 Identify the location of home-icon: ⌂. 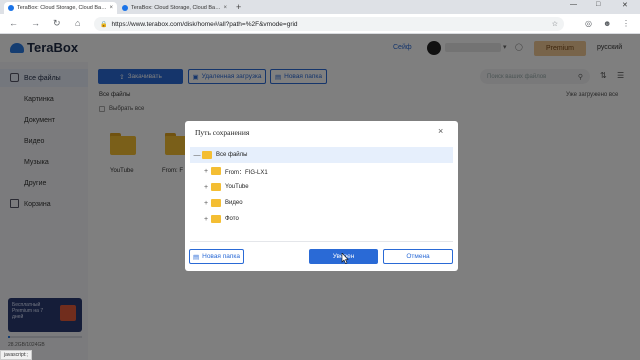
(77, 23).